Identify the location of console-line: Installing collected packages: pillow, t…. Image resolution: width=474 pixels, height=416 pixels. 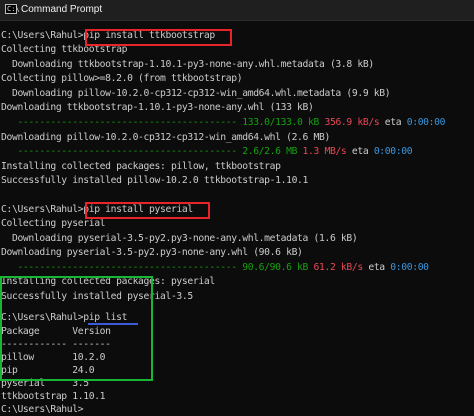
(141, 166).